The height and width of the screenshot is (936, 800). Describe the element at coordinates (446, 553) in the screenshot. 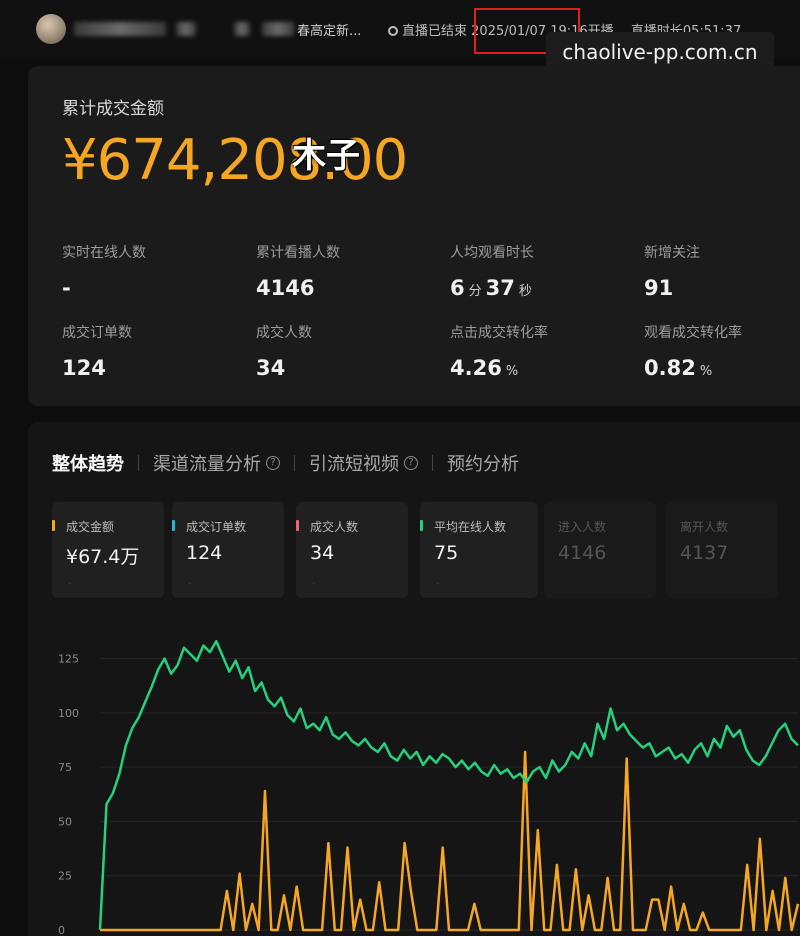

I see `metric-value: 75` at that location.